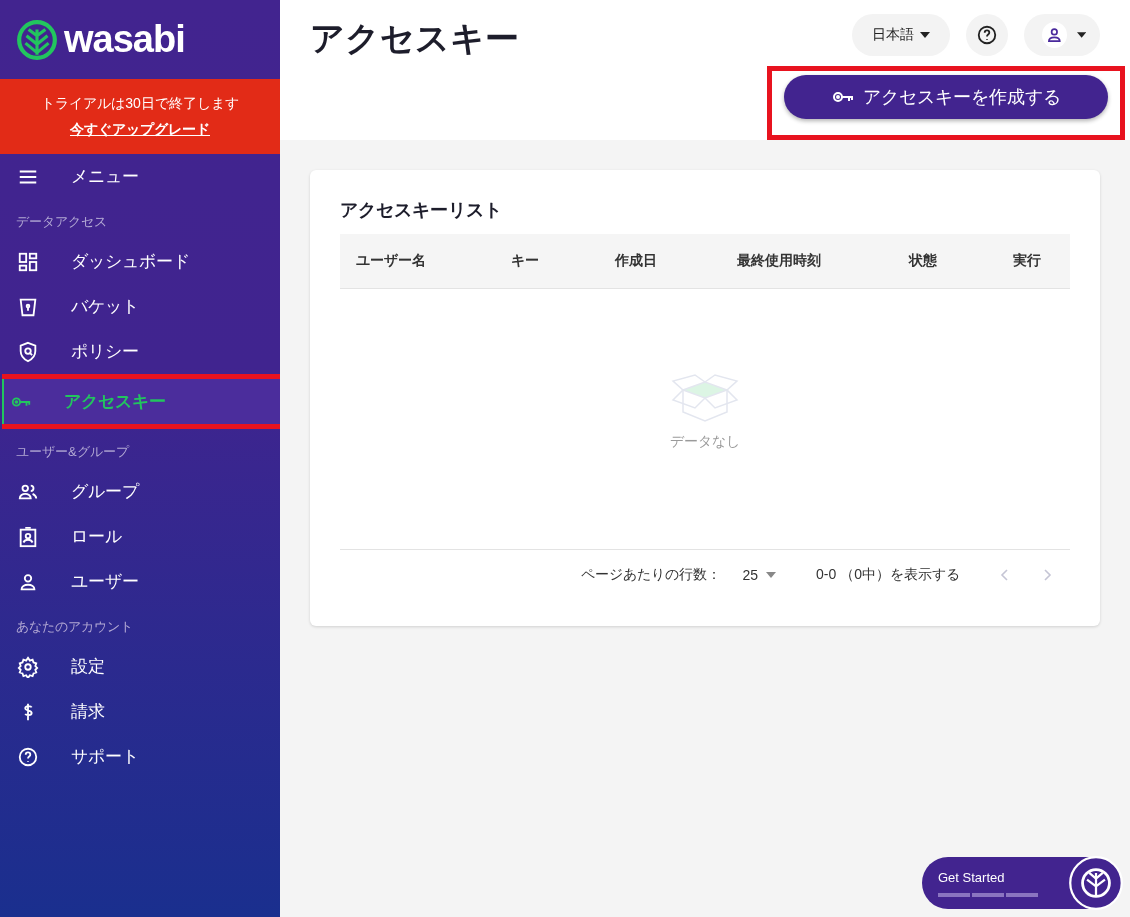 The image size is (1130, 917). What do you see at coordinates (140, 536) in the screenshot?
I see `nav-item: ロール` at bounding box center [140, 536].